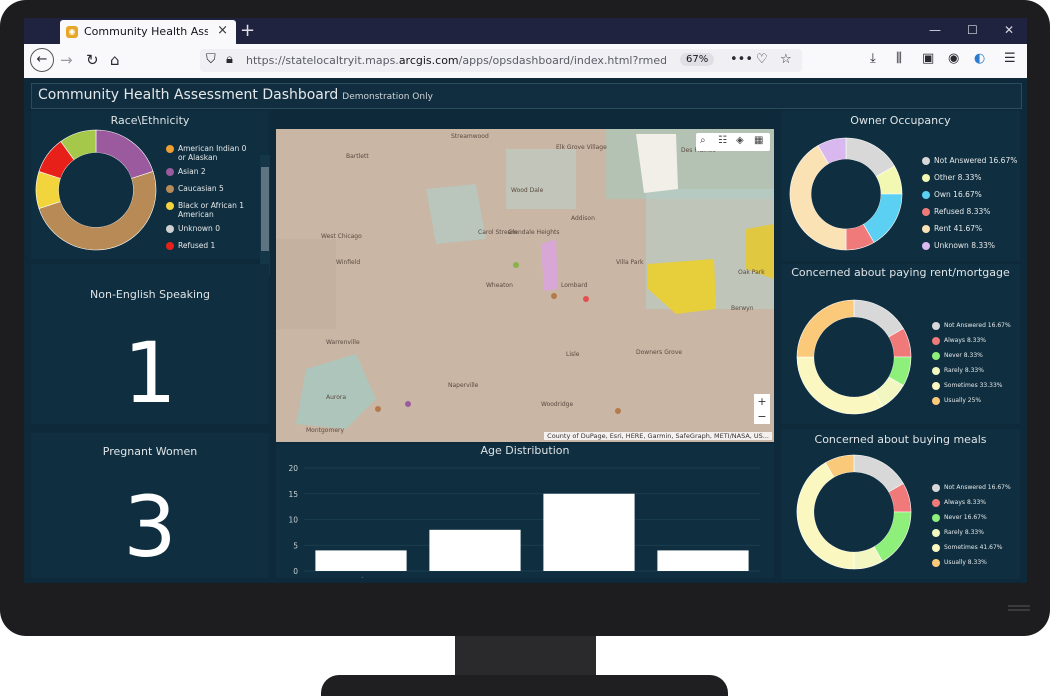 The width and height of the screenshot is (1050, 696). What do you see at coordinates (630, 262) in the screenshot?
I see `map-label: Villa Park` at bounding box center [630, 262].